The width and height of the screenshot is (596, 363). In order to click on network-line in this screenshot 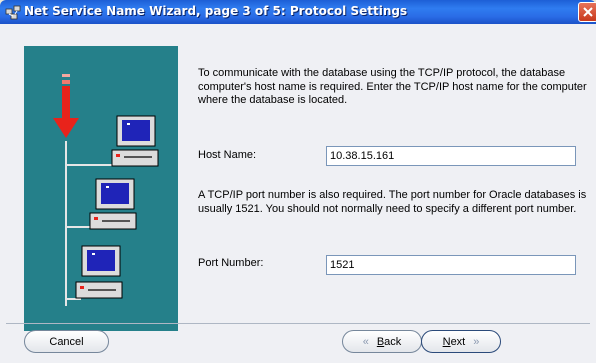, I will do `click(66, 223)`.